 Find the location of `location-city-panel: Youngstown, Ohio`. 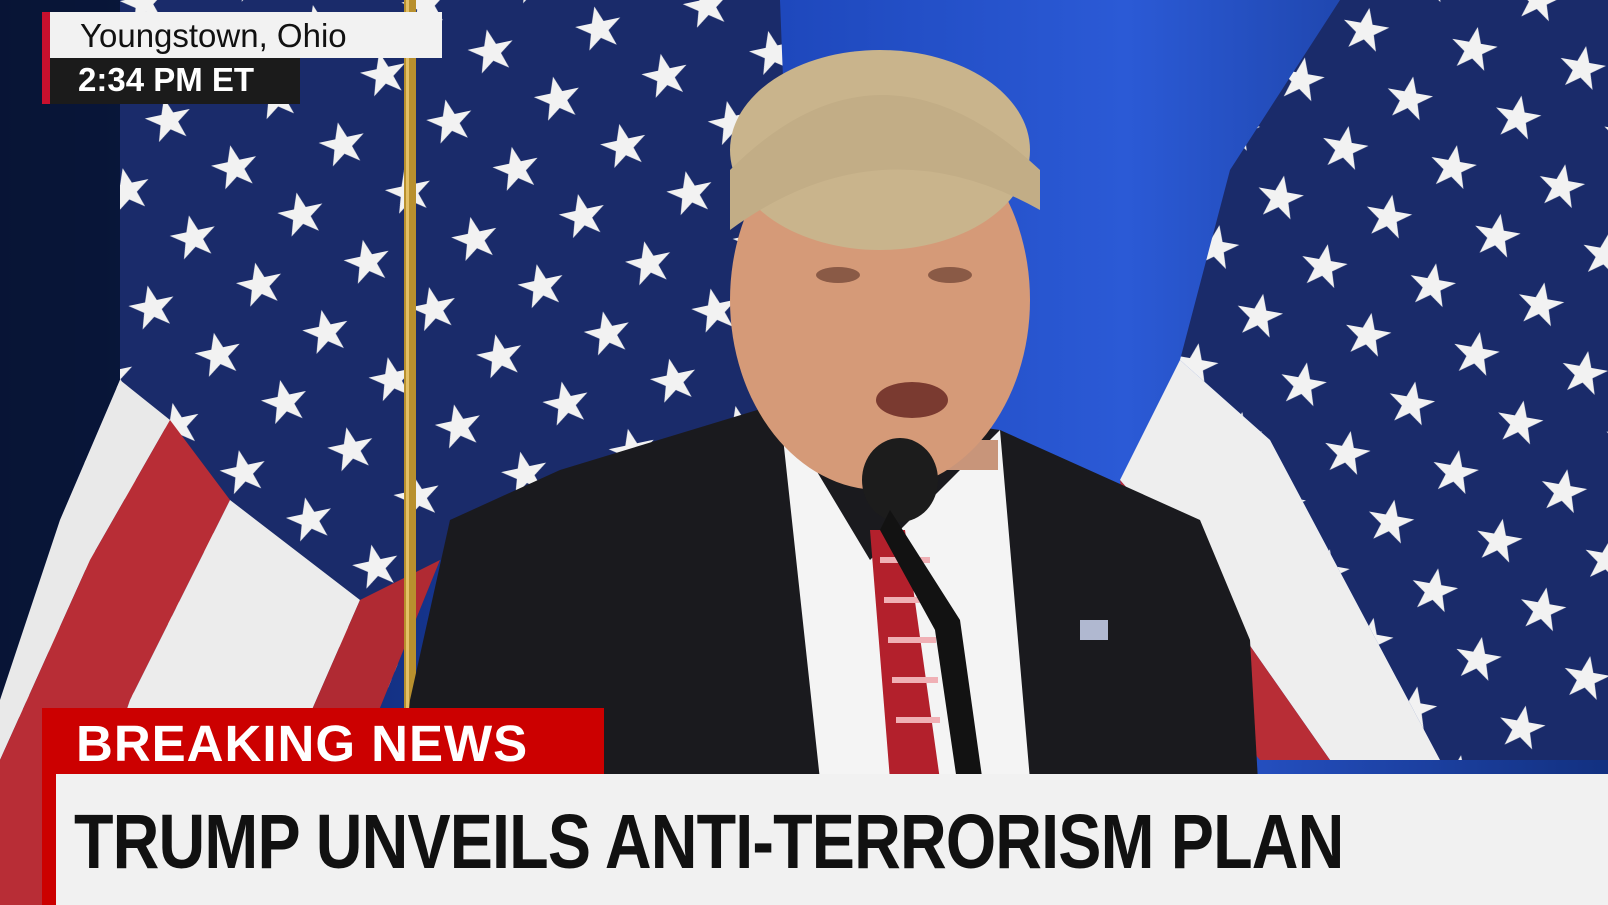

location-city-panel: Youngstown, Ohio is located at coordinates (246, 35).